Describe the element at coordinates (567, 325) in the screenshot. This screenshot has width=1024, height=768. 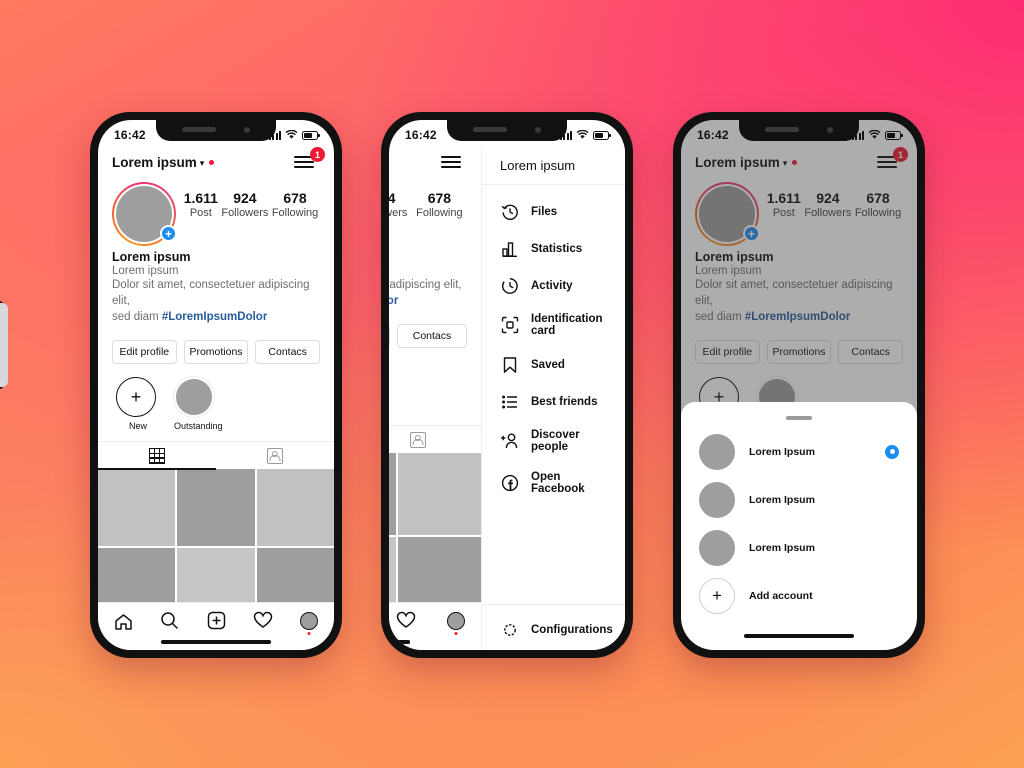
I see `menu-item-label: Identification card` at that location.